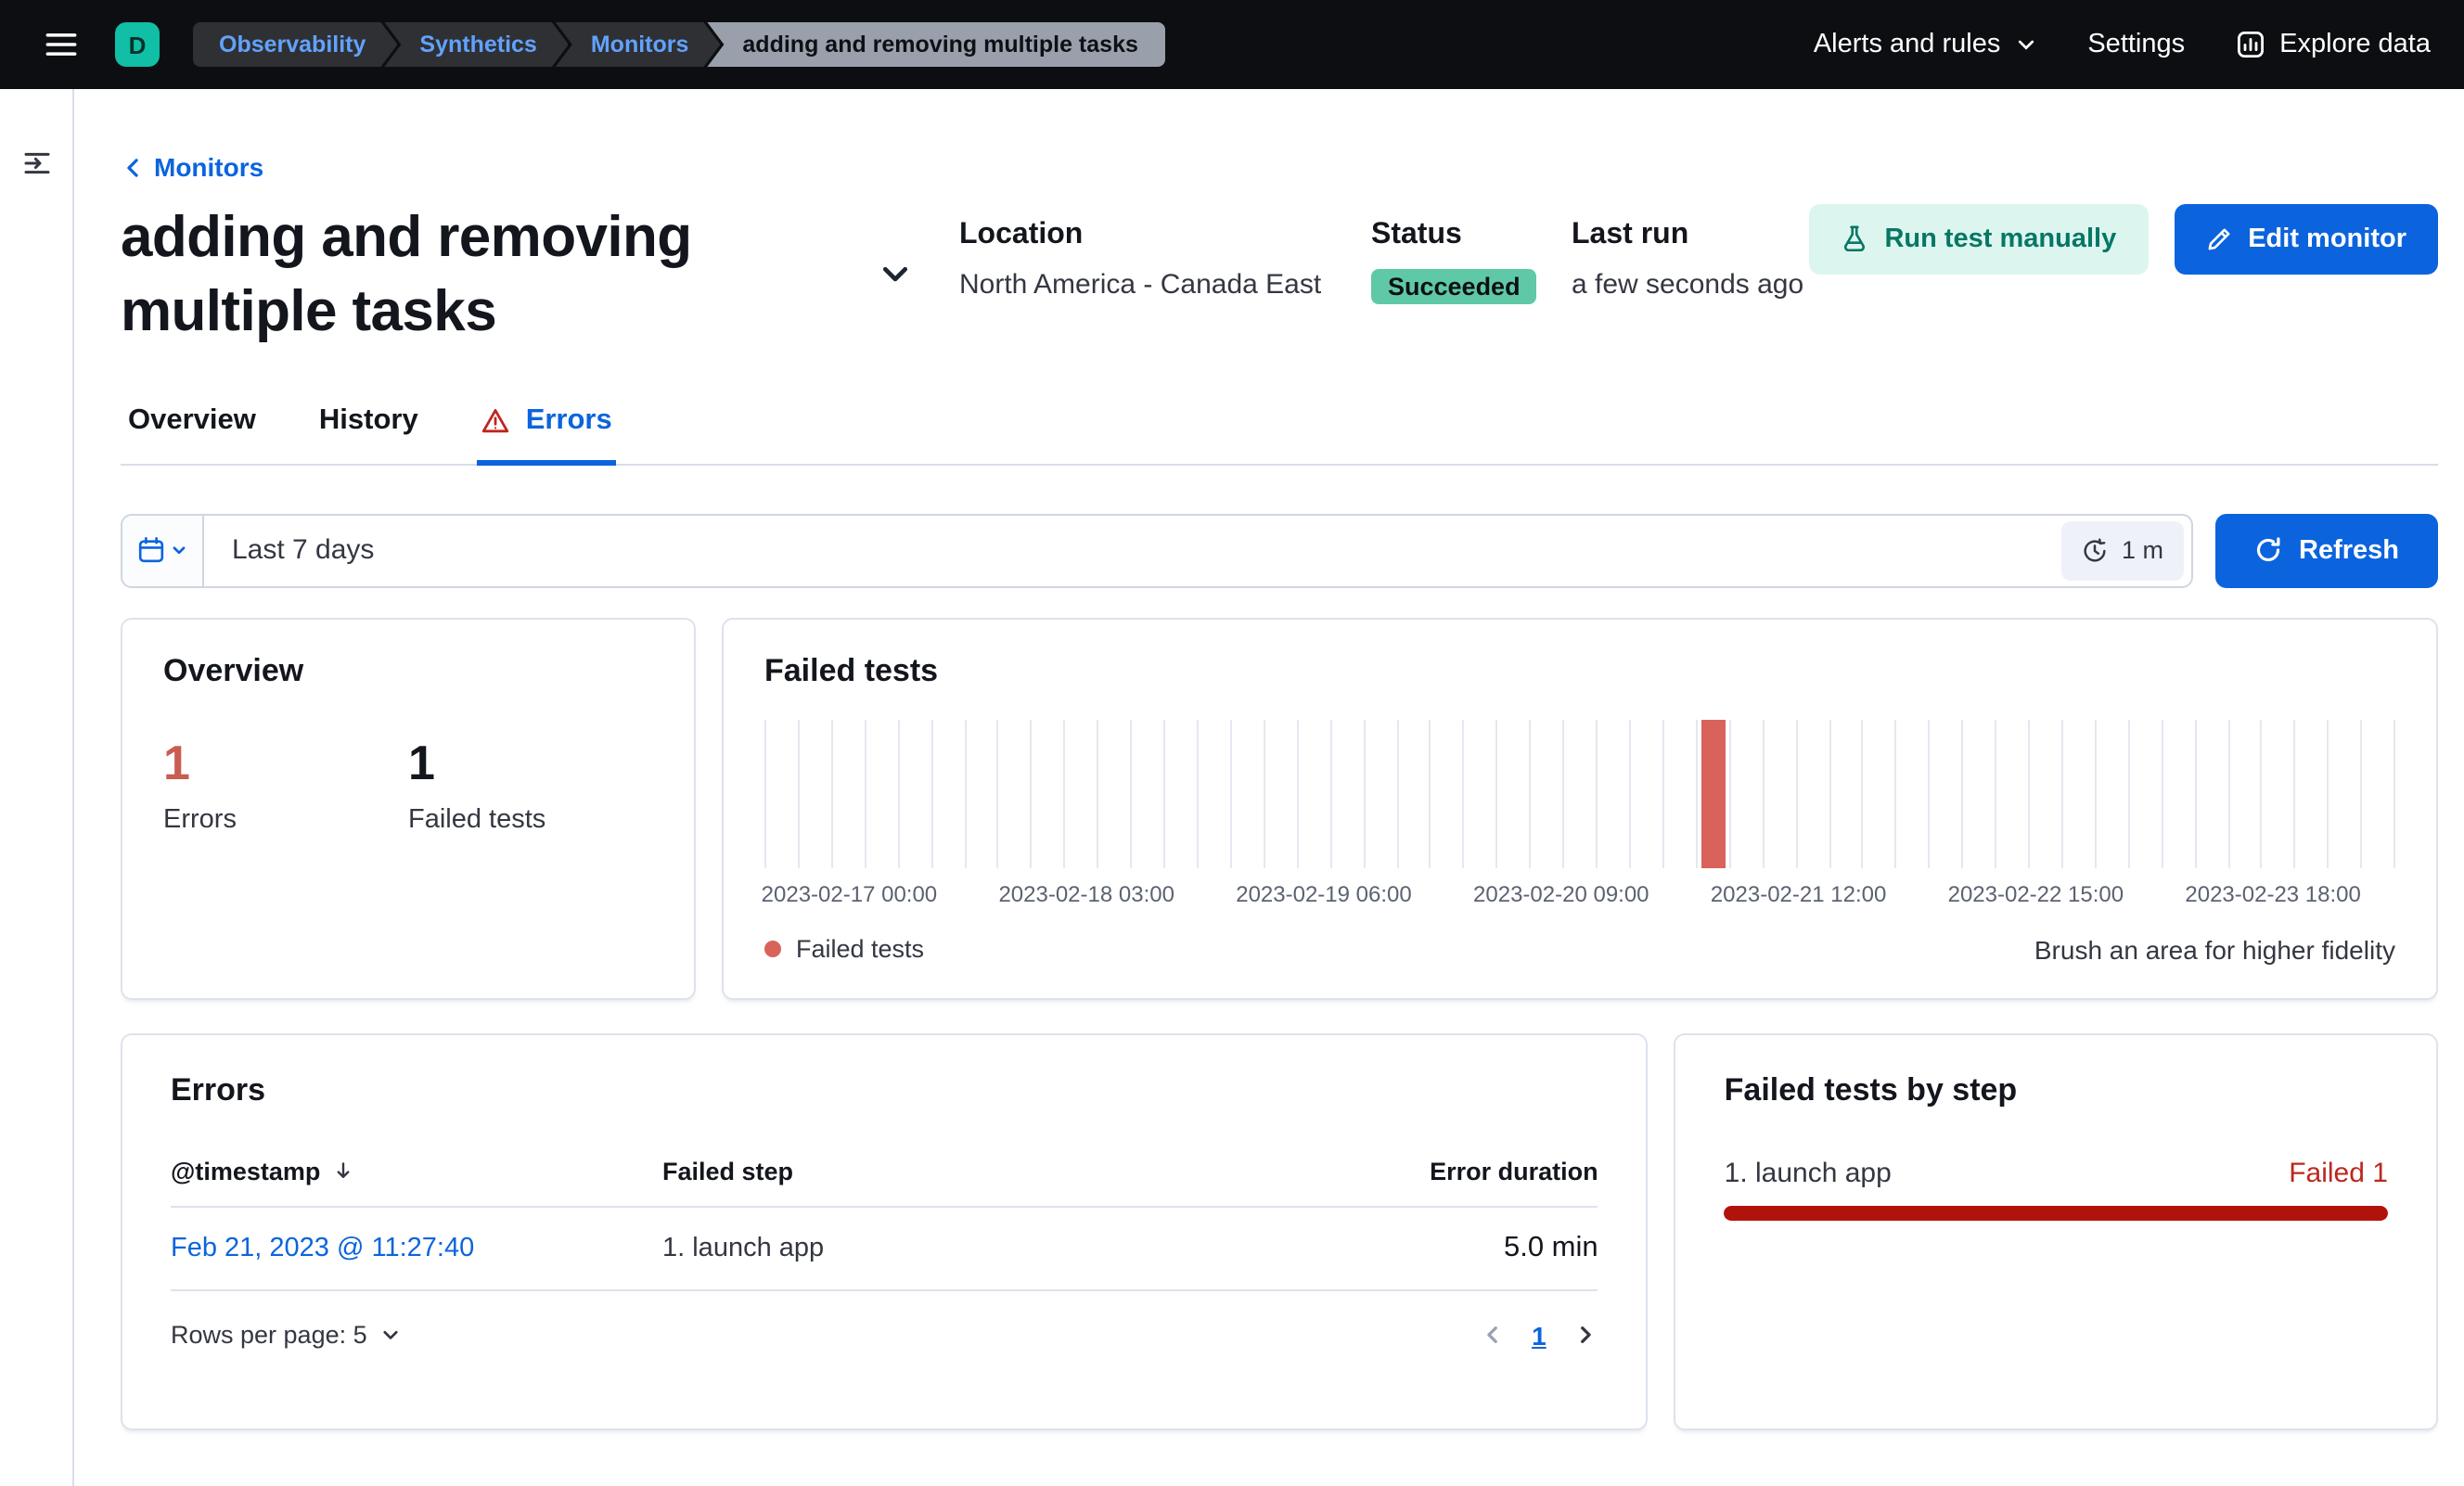 The width and height of the screenshot is (2464, 1486). Describe the element at coordinates (192, 427) in the screenshot. I see `tab-overview: Overview` at that location.